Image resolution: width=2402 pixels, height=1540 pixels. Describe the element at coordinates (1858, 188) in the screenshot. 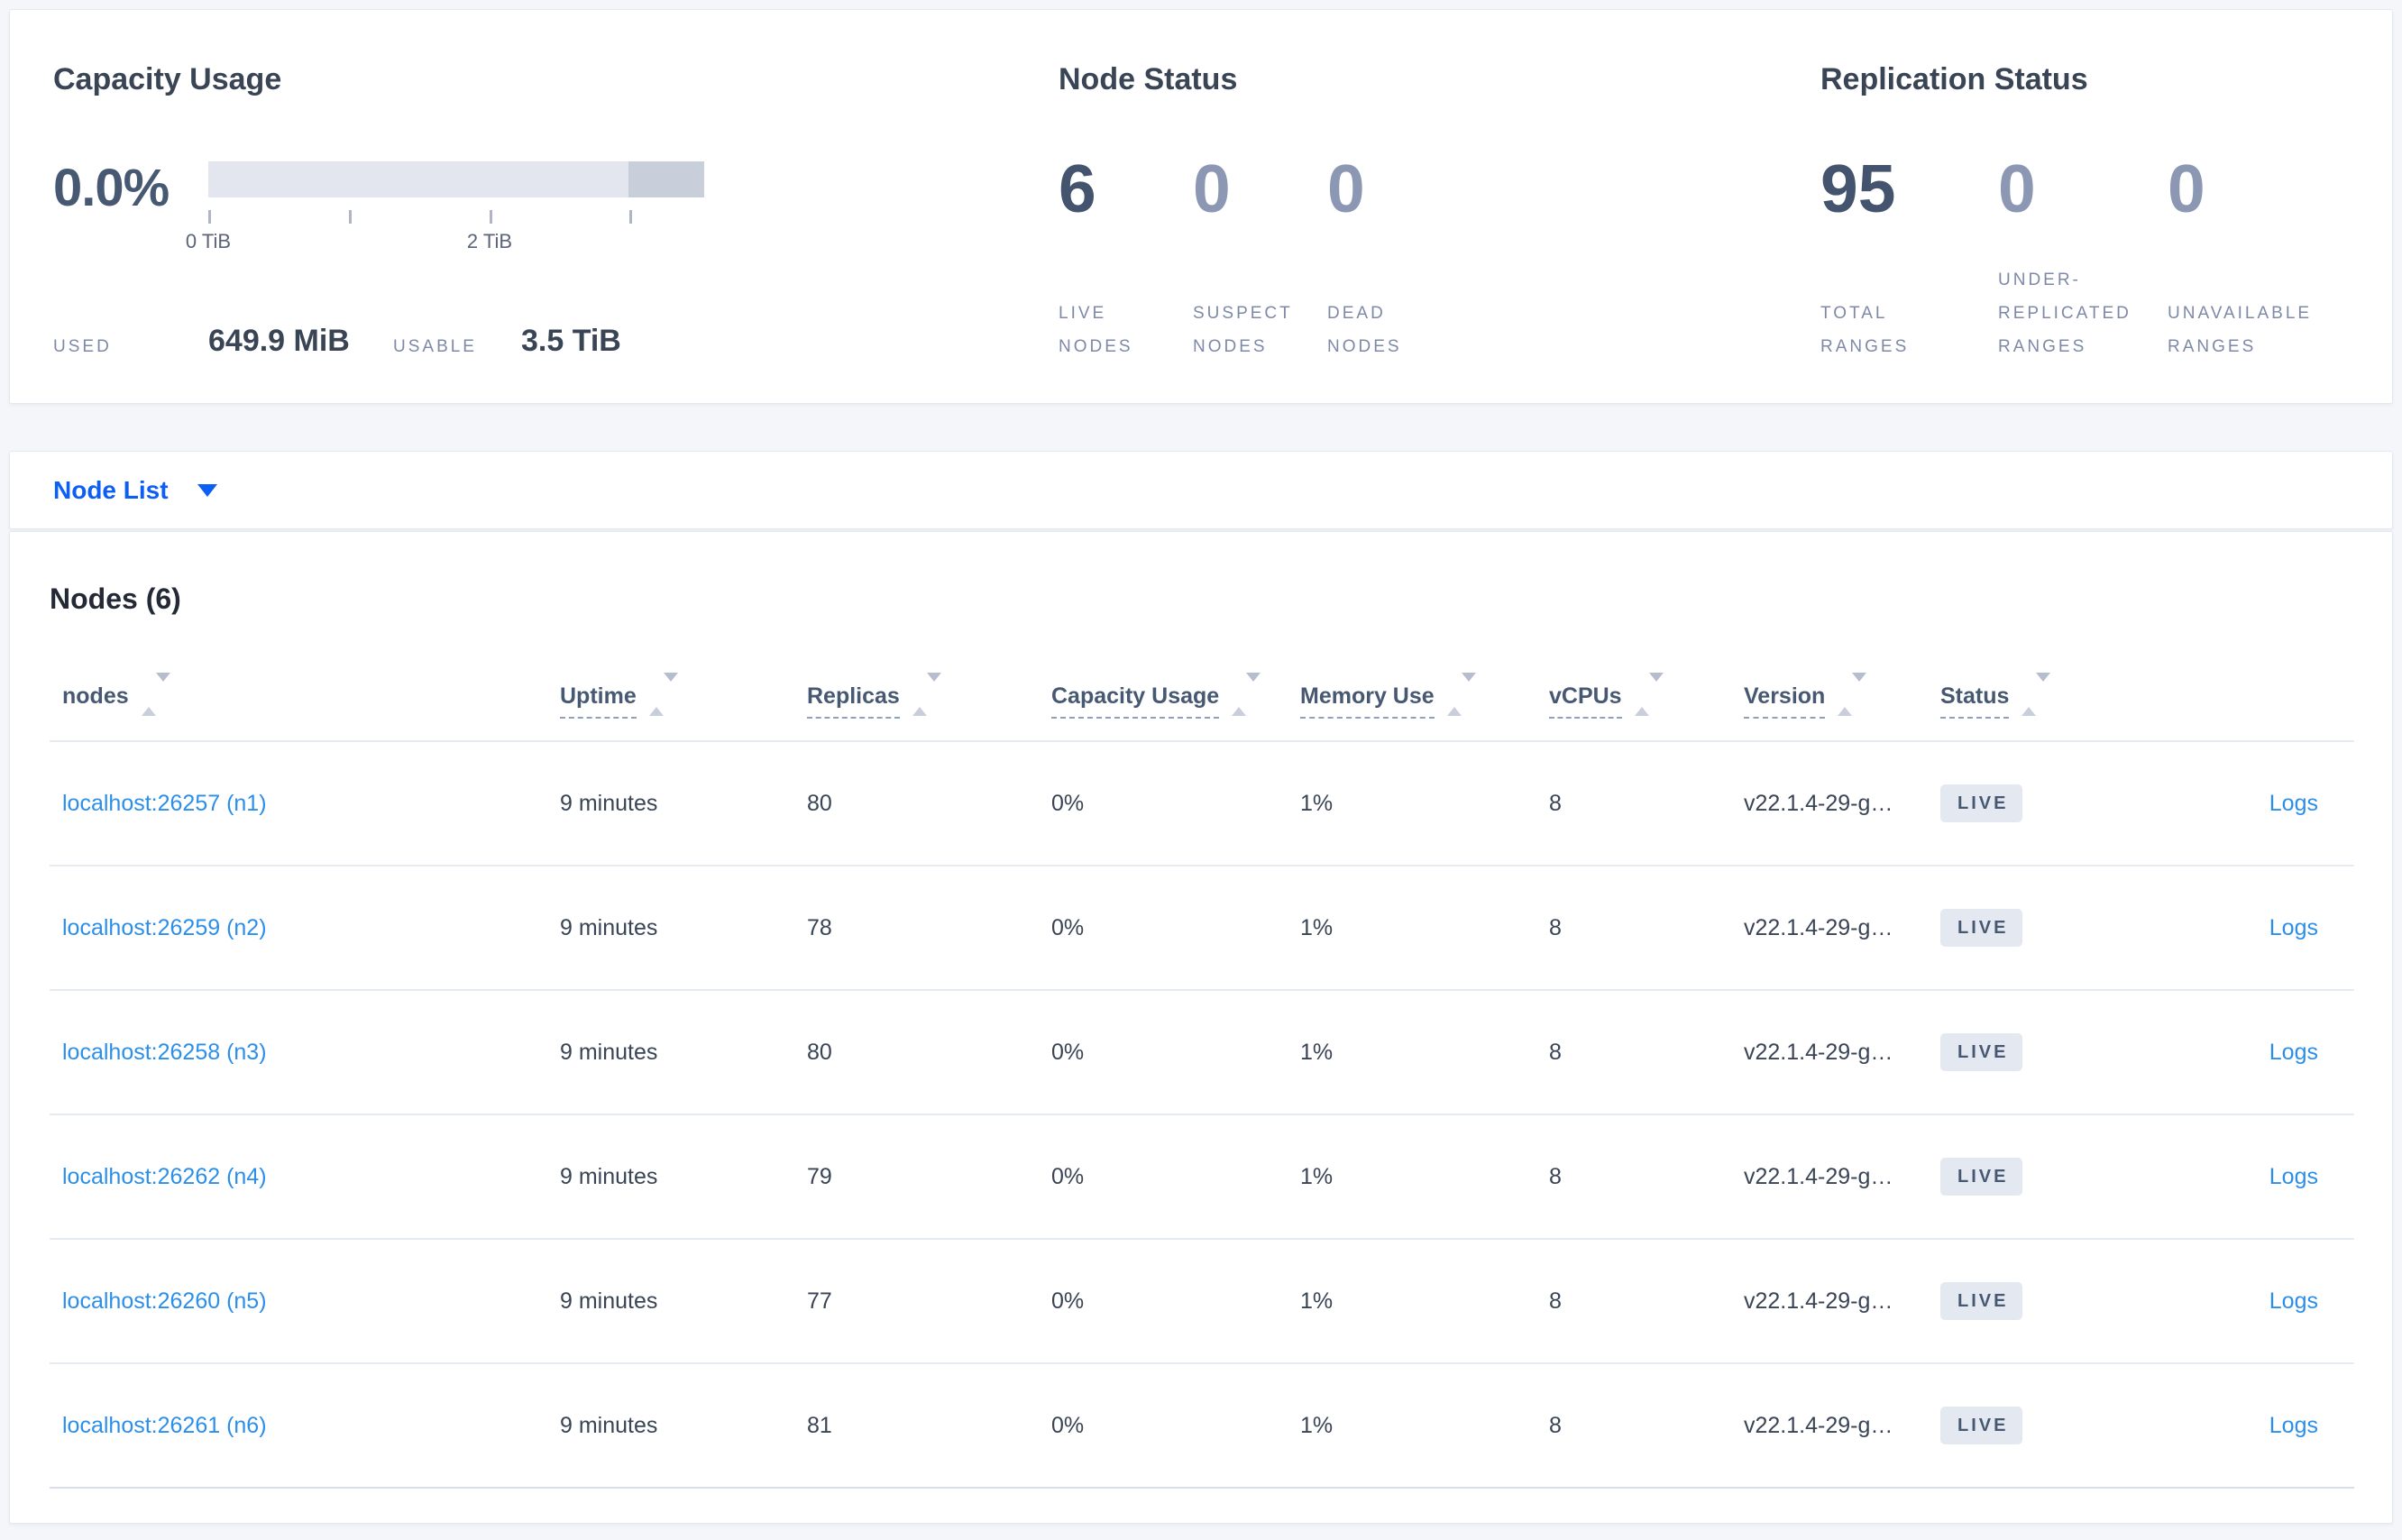

I see `total-ranges-value: 95` at that location.